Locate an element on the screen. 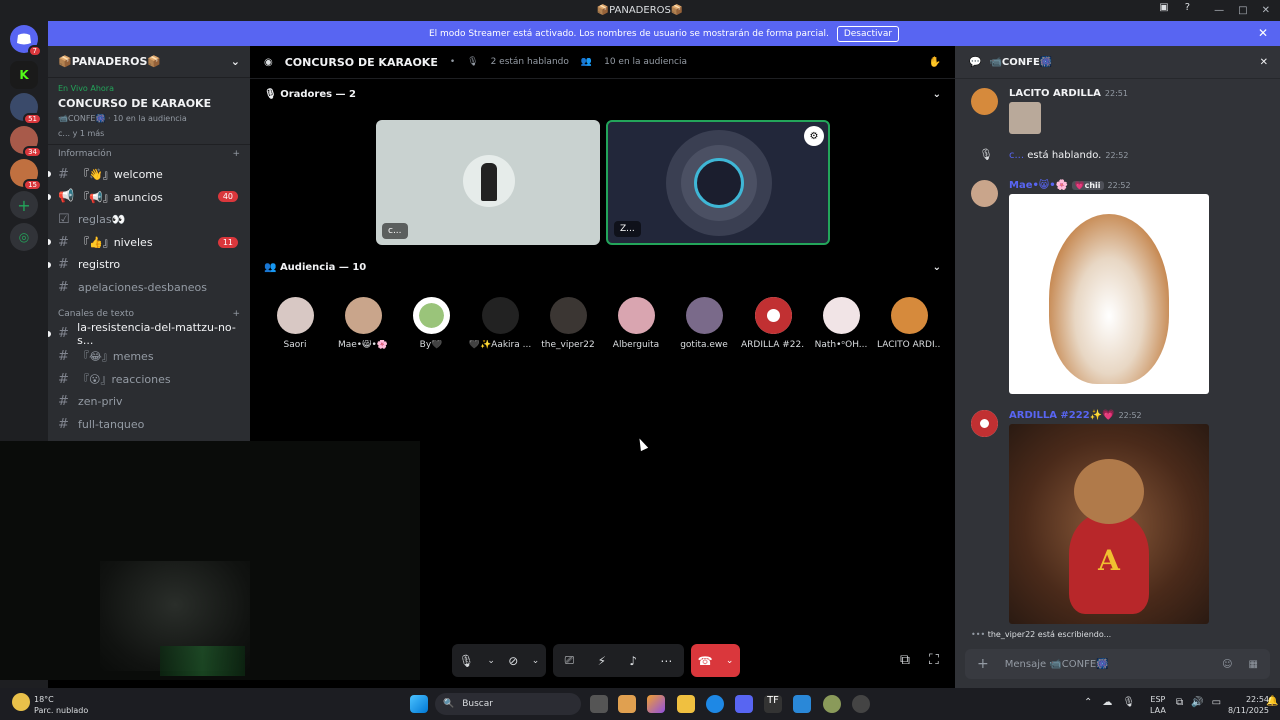 The width and height of the screenshot is (1280, 720). role-tag: 💗chii is located at coordinates (1087, 185).